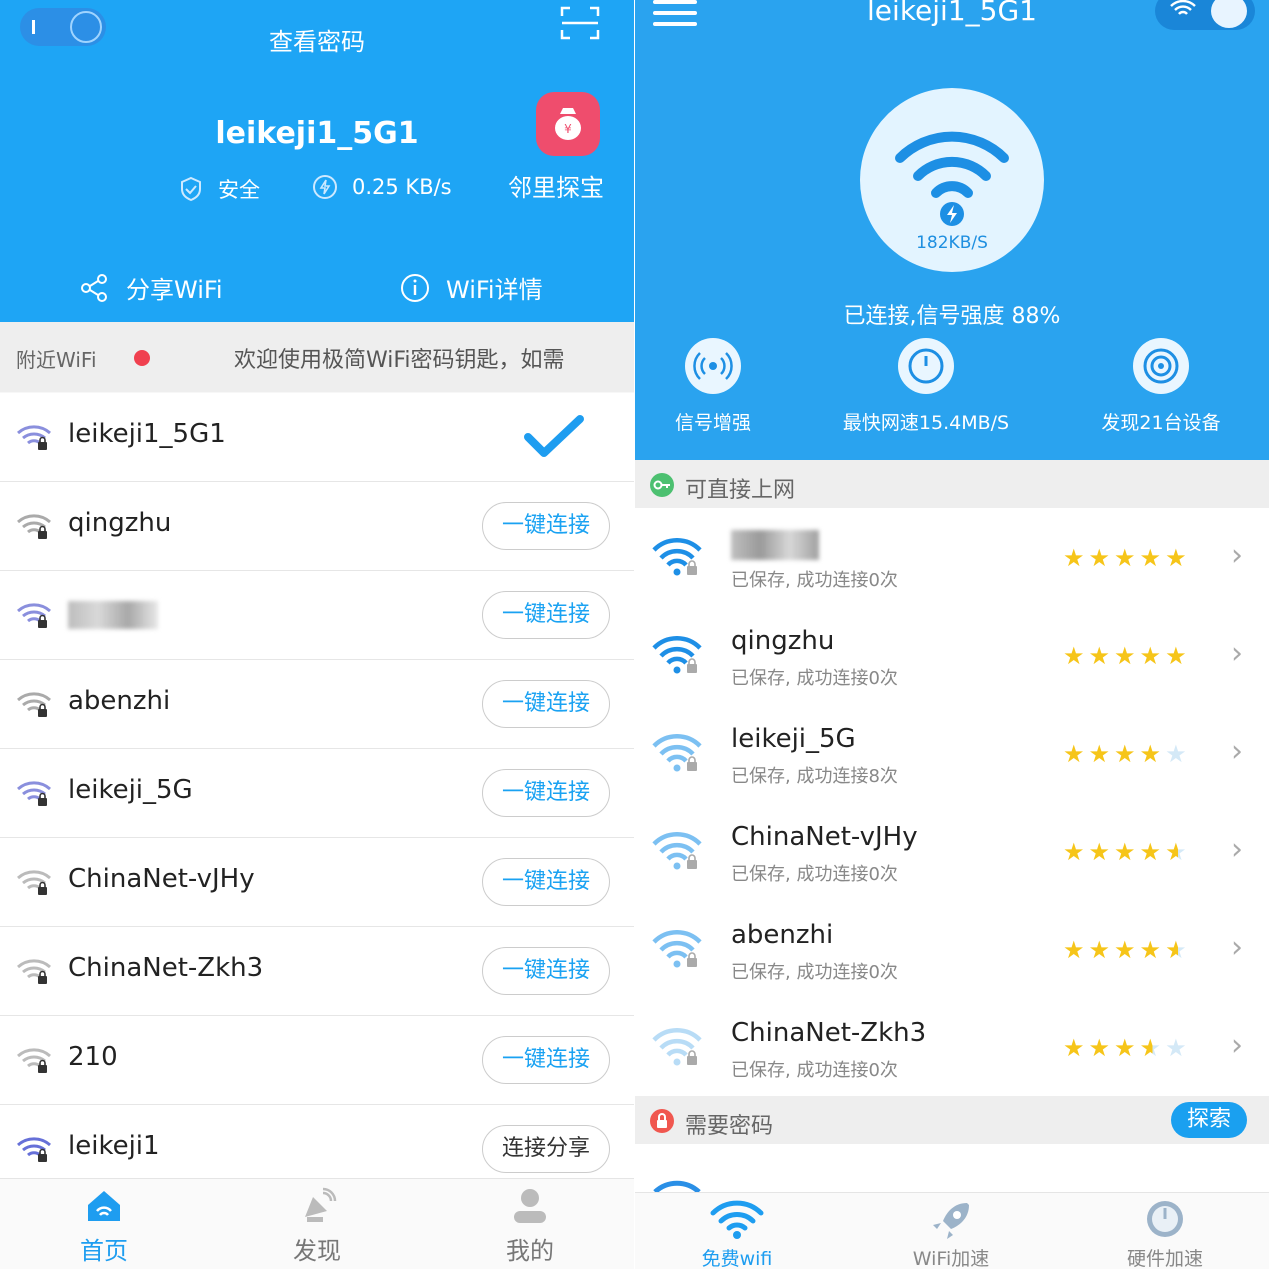  I want to click on scan-icon, so click(580, 23).